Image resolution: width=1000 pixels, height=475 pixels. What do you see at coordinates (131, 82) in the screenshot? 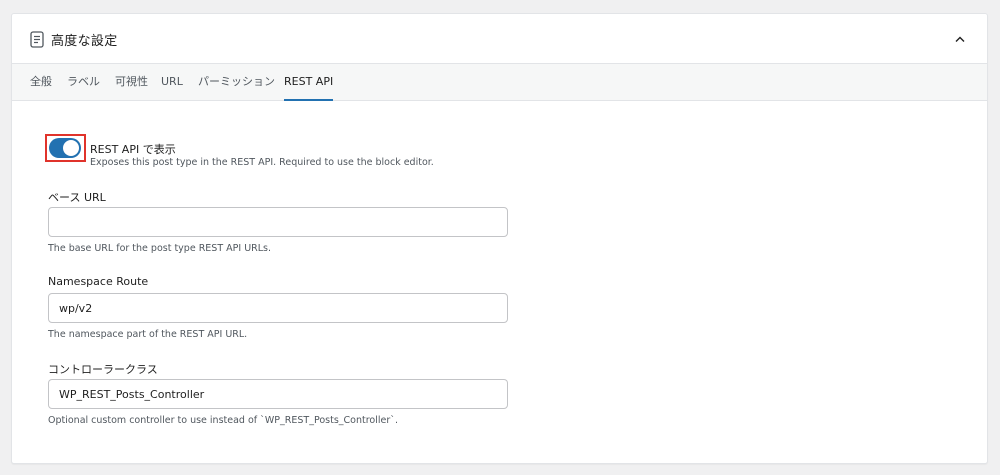
I see `tab-visibility: 可視性` at bounding box center [131, 82].